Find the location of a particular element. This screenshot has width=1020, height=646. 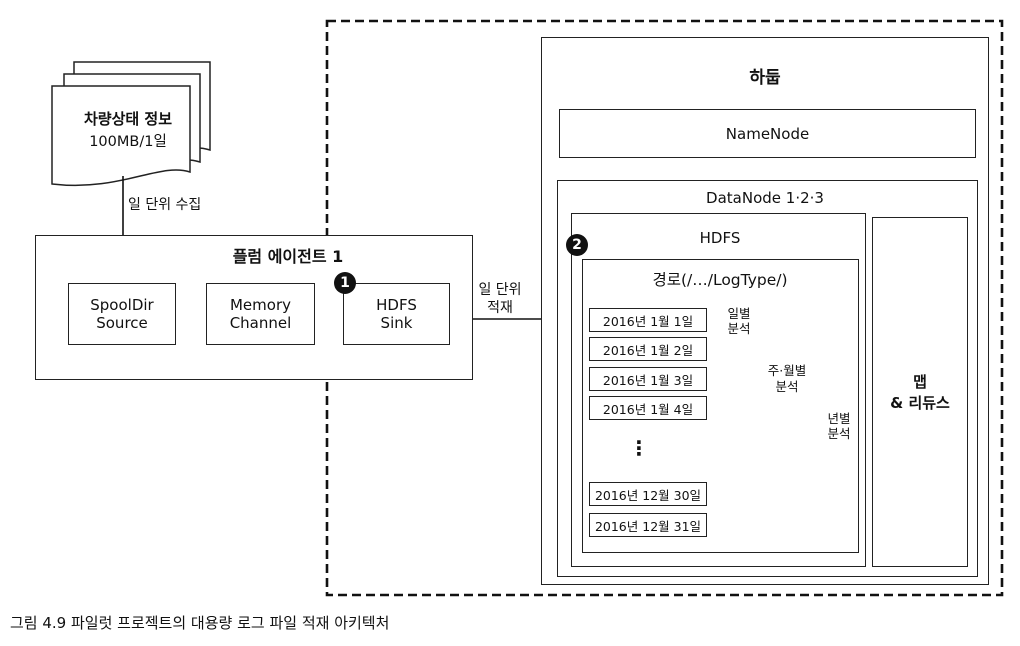

day-folder-366: 2016년 12월 31일 is located at coordinates (648, 525).